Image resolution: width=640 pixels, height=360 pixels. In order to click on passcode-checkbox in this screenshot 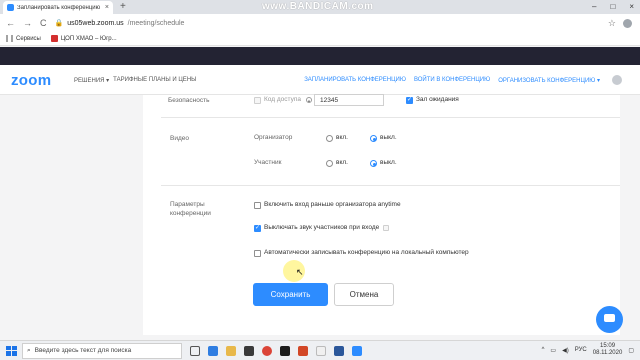, I will do `click(257, 100)`.